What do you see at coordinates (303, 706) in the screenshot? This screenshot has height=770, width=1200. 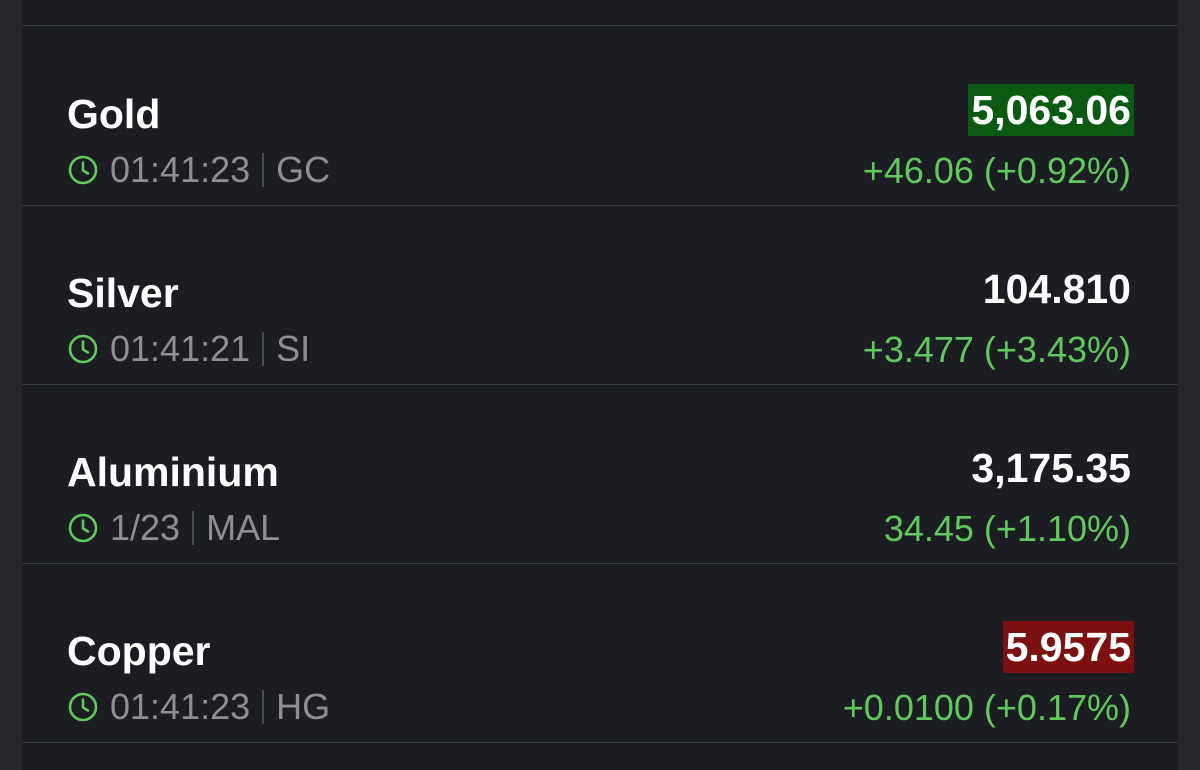 I see `ticker-symbol: HG` at bounding box center [303, 706].